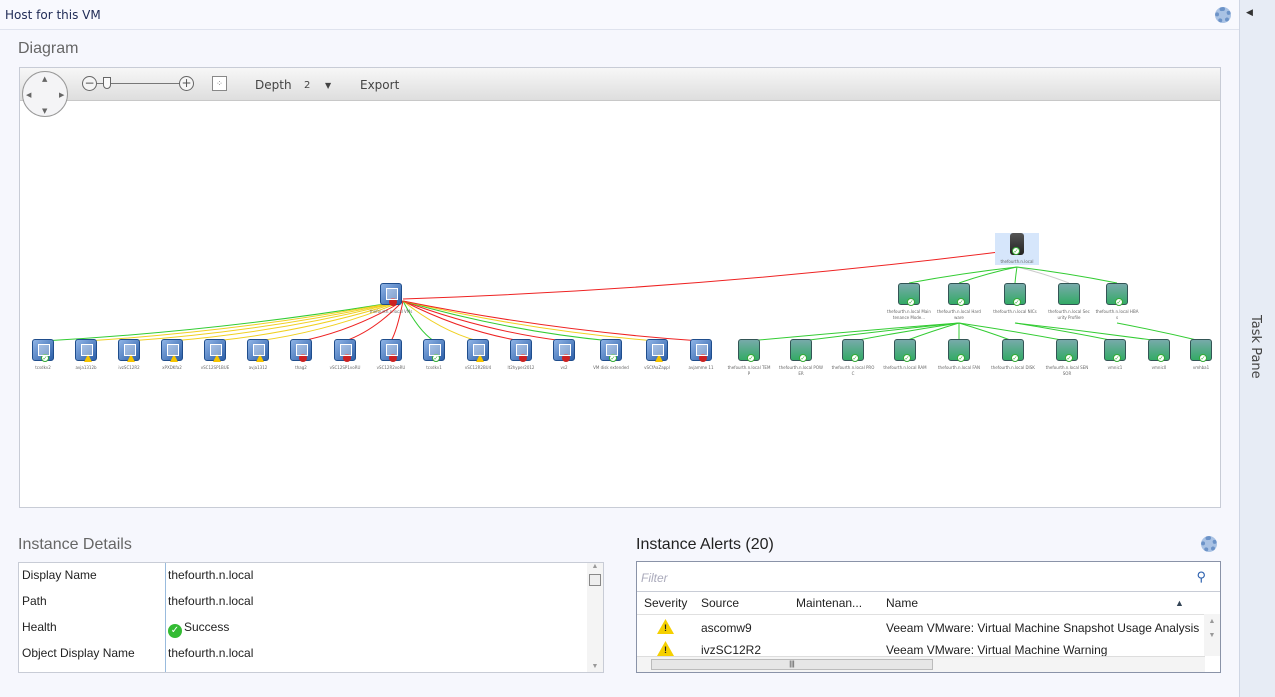  I want to click on instance-details-heading: Instance Details, so click(75, 544).